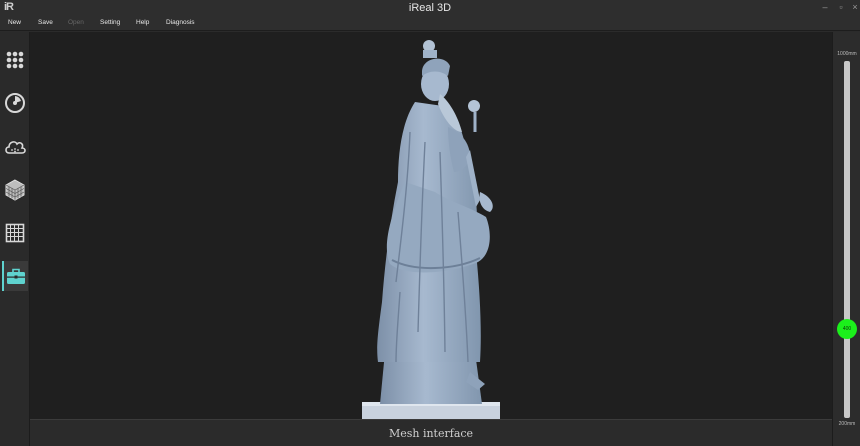 This screenshot has height=446, width=860. I want to click on depth-slider-track, so click(847, 239).